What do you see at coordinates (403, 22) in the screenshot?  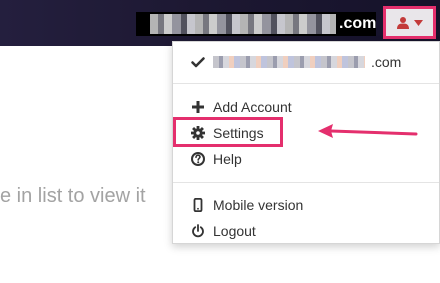 I see `user-icon` at bounding box center [403, 22].